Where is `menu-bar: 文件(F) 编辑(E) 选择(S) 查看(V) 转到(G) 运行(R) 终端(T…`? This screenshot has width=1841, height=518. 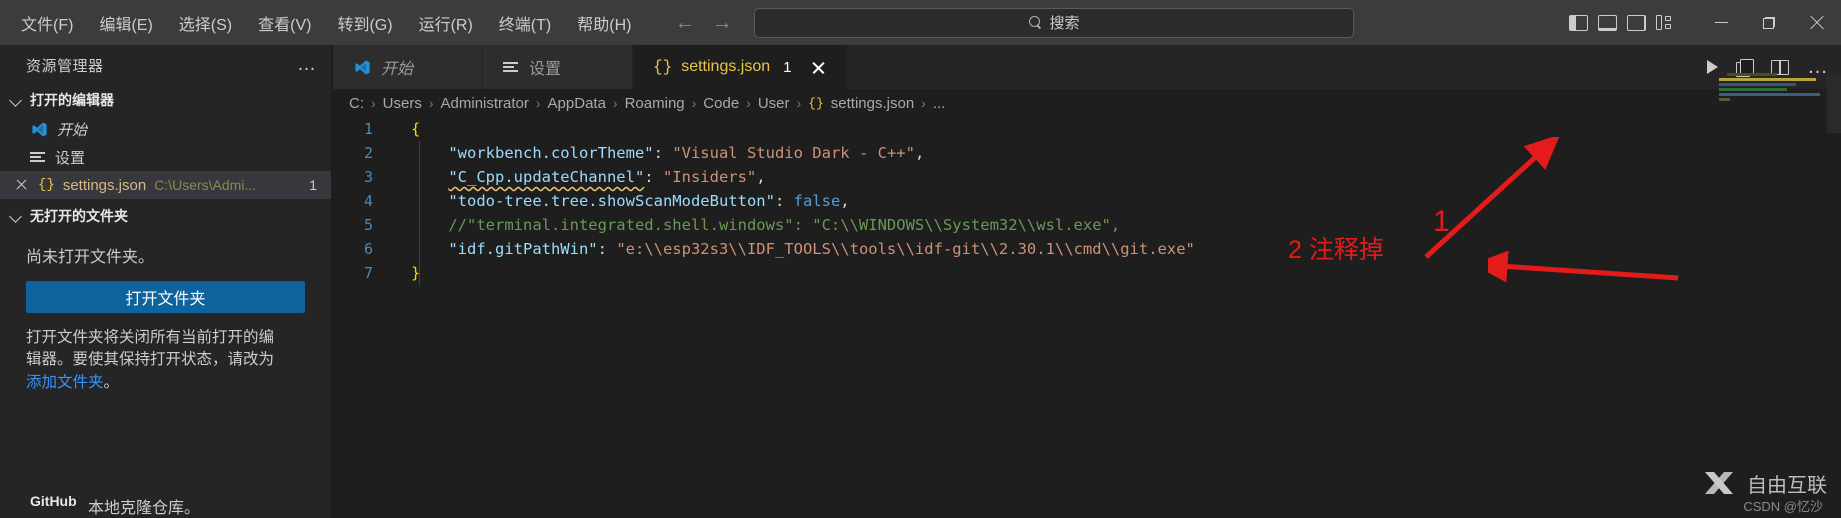 menu-bar: 文件(F) 编辑(E) 选择(S) 查看(V) 转到(G) 运行(R) 终端(T… is located at coordinates (322, 23).